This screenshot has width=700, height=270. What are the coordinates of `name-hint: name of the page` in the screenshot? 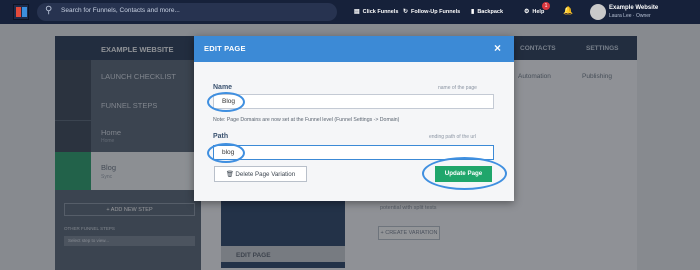 It's located at (457, 88).